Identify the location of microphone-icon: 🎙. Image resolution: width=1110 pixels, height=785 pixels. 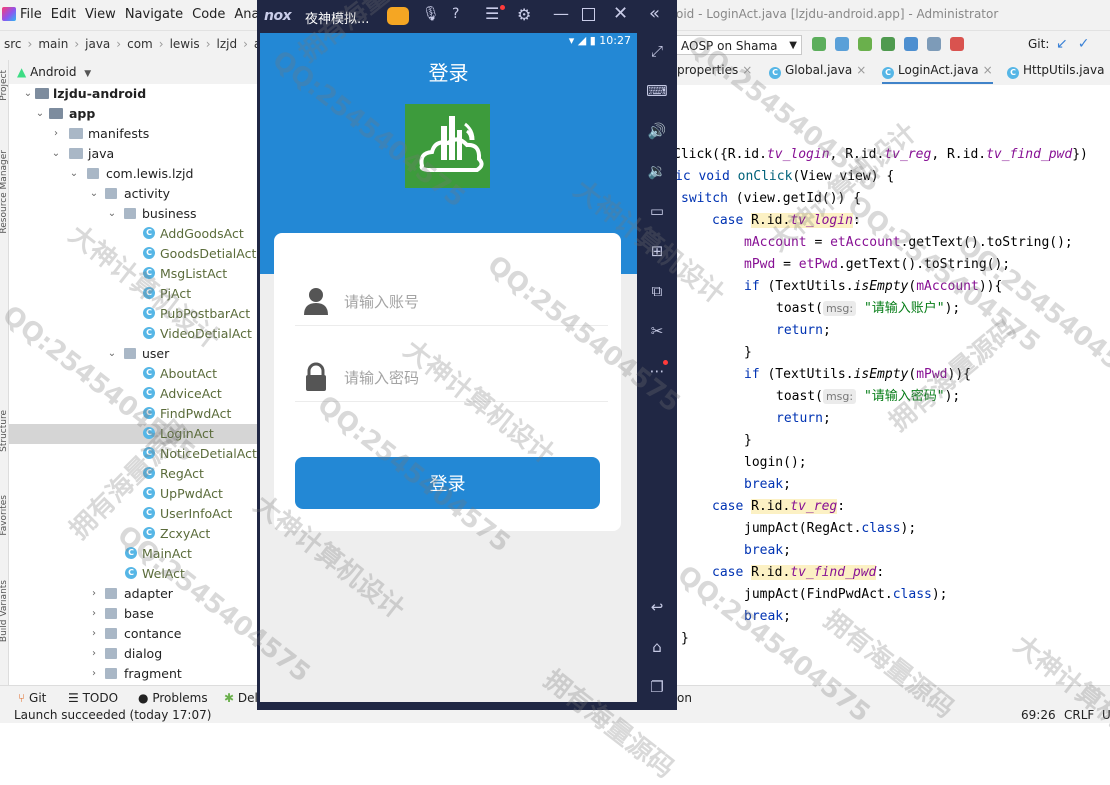
(431, 14).